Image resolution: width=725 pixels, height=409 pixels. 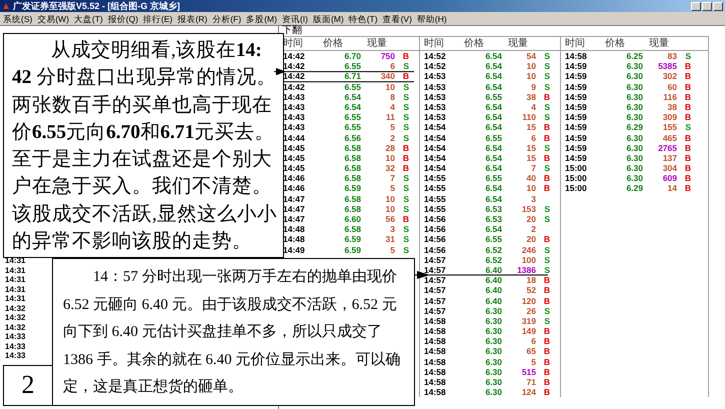 What do you see at coordinates (363, 18) in the screenshot?
I see `menu-item: 特色(T)` at bounding box center [363, 18].